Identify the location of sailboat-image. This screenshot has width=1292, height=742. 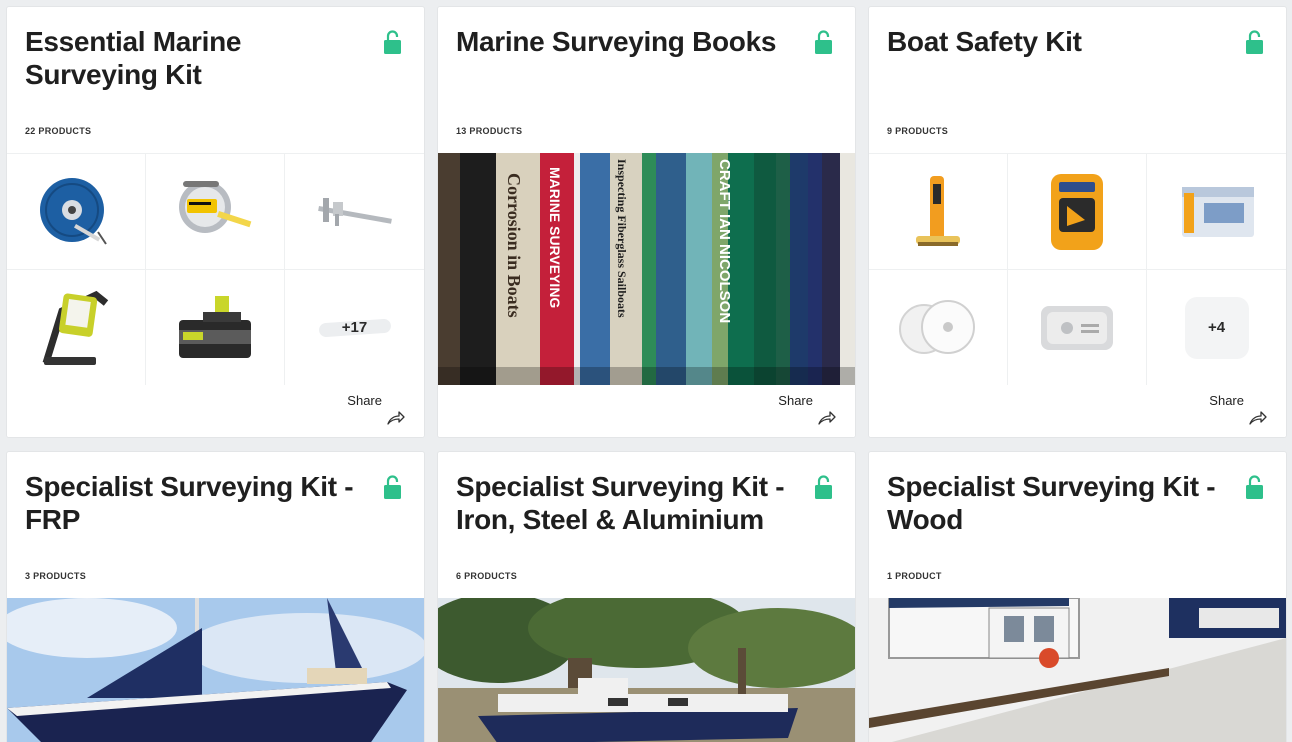
(215, 670).